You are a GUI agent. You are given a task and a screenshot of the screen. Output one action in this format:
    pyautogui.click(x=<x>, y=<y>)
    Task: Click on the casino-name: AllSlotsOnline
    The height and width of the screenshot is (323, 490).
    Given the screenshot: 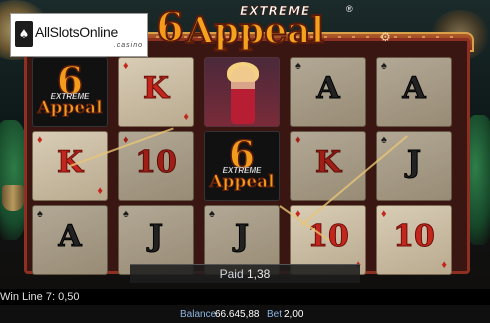 What is the action you would take?
    pyautogui.click(x=76, y=32)
    